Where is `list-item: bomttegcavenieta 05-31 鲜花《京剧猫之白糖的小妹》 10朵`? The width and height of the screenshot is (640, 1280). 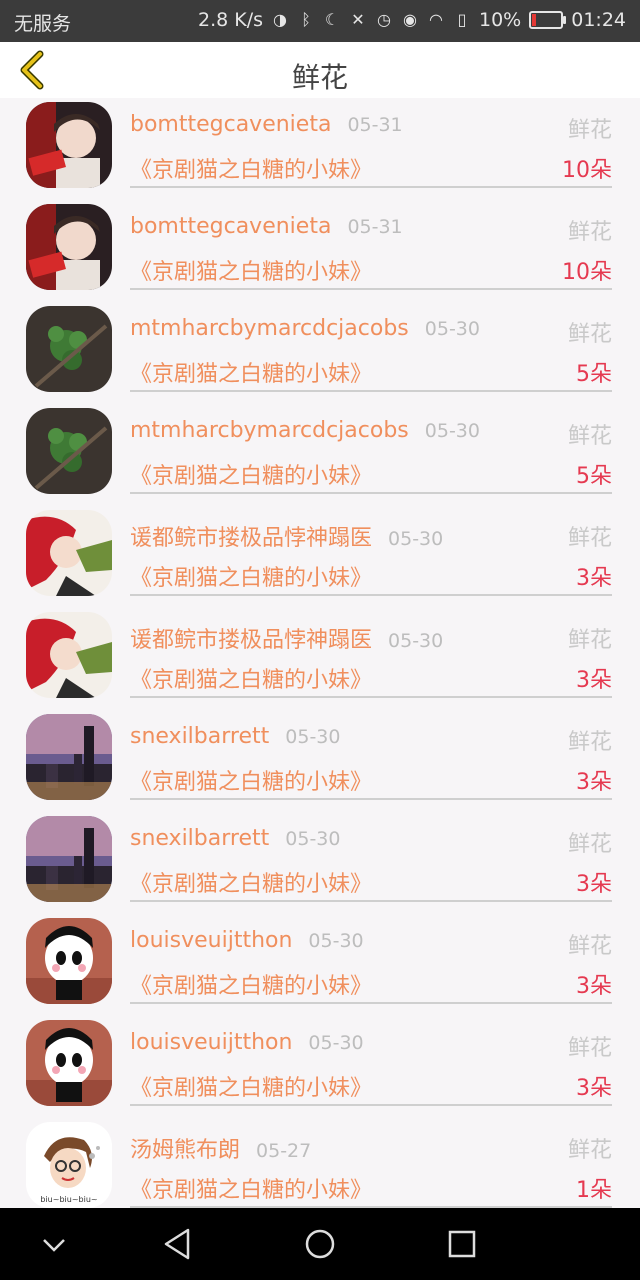
list-item: bomttegcavenieta 05-31 鲜花《京剧猫之白糖的小妹》 10朵 is located at coordinates (320, 149).